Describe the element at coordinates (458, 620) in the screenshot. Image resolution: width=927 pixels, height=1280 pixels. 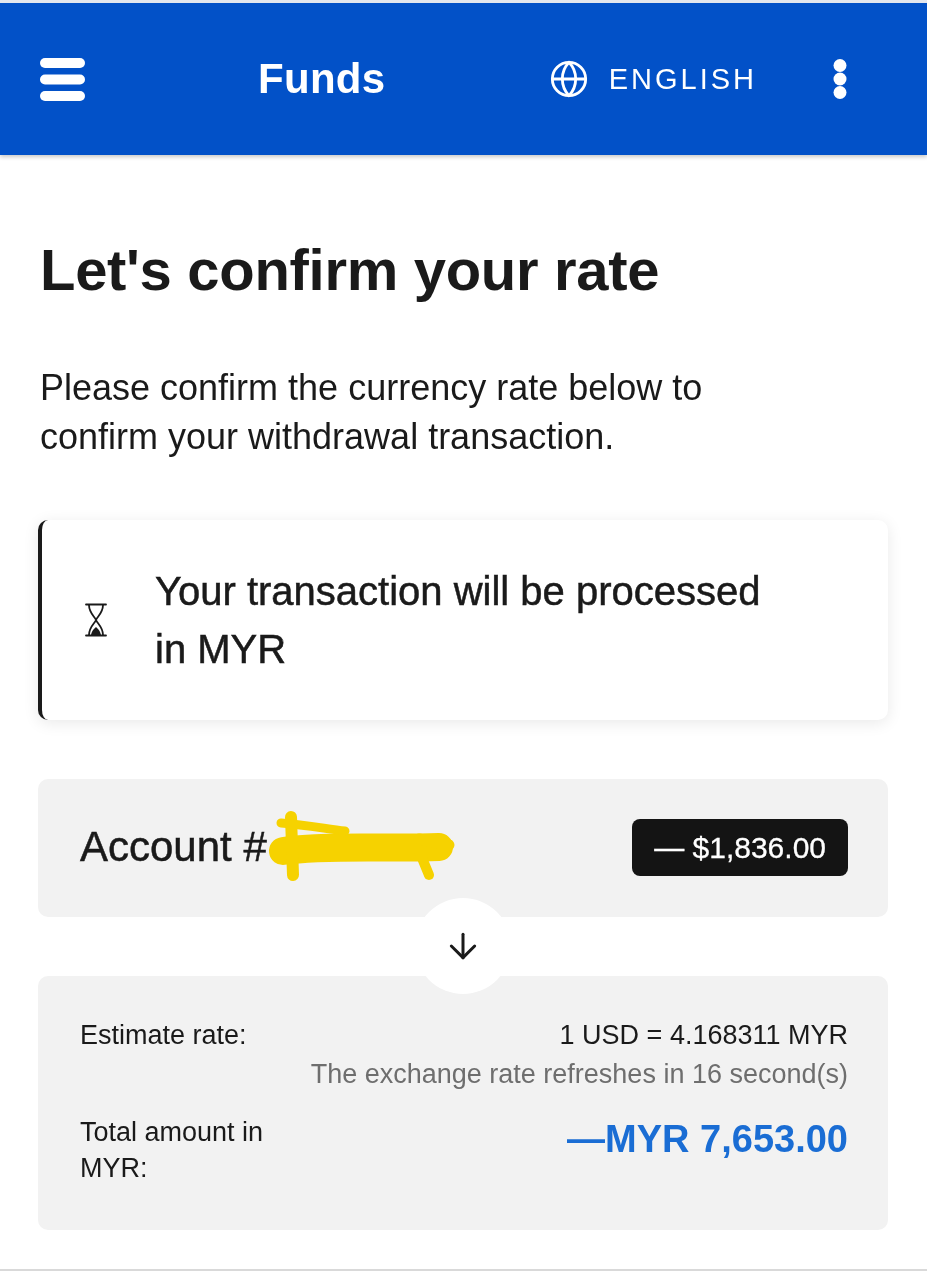
I see `notice-text: Your transaction will be processed in MYR` at that location.